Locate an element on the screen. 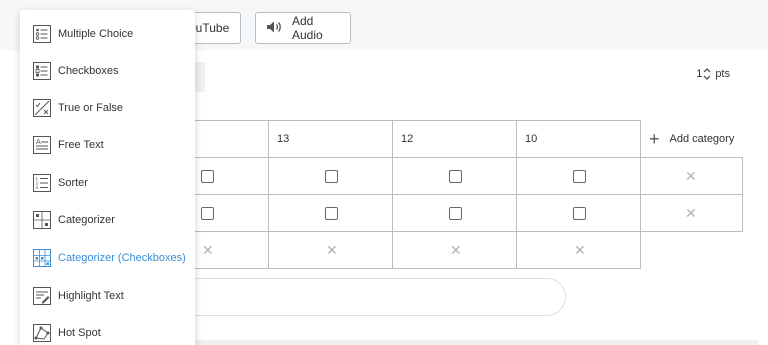 The height and width of the screenshot is (345, 768). menu-item-label: Sorter is located at coordinates (73, 183).